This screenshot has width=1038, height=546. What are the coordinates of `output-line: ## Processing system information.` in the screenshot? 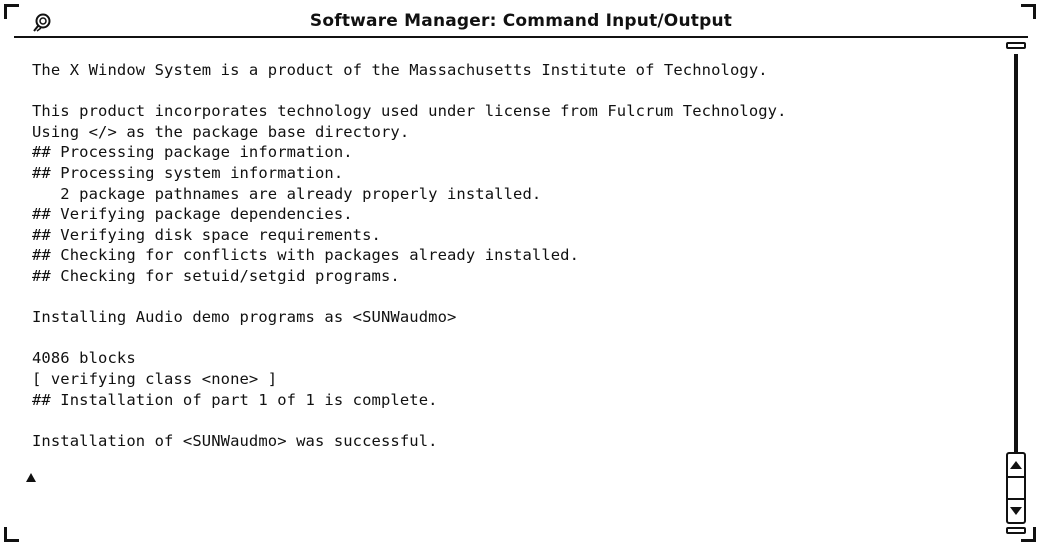 It's located at (188, 172).